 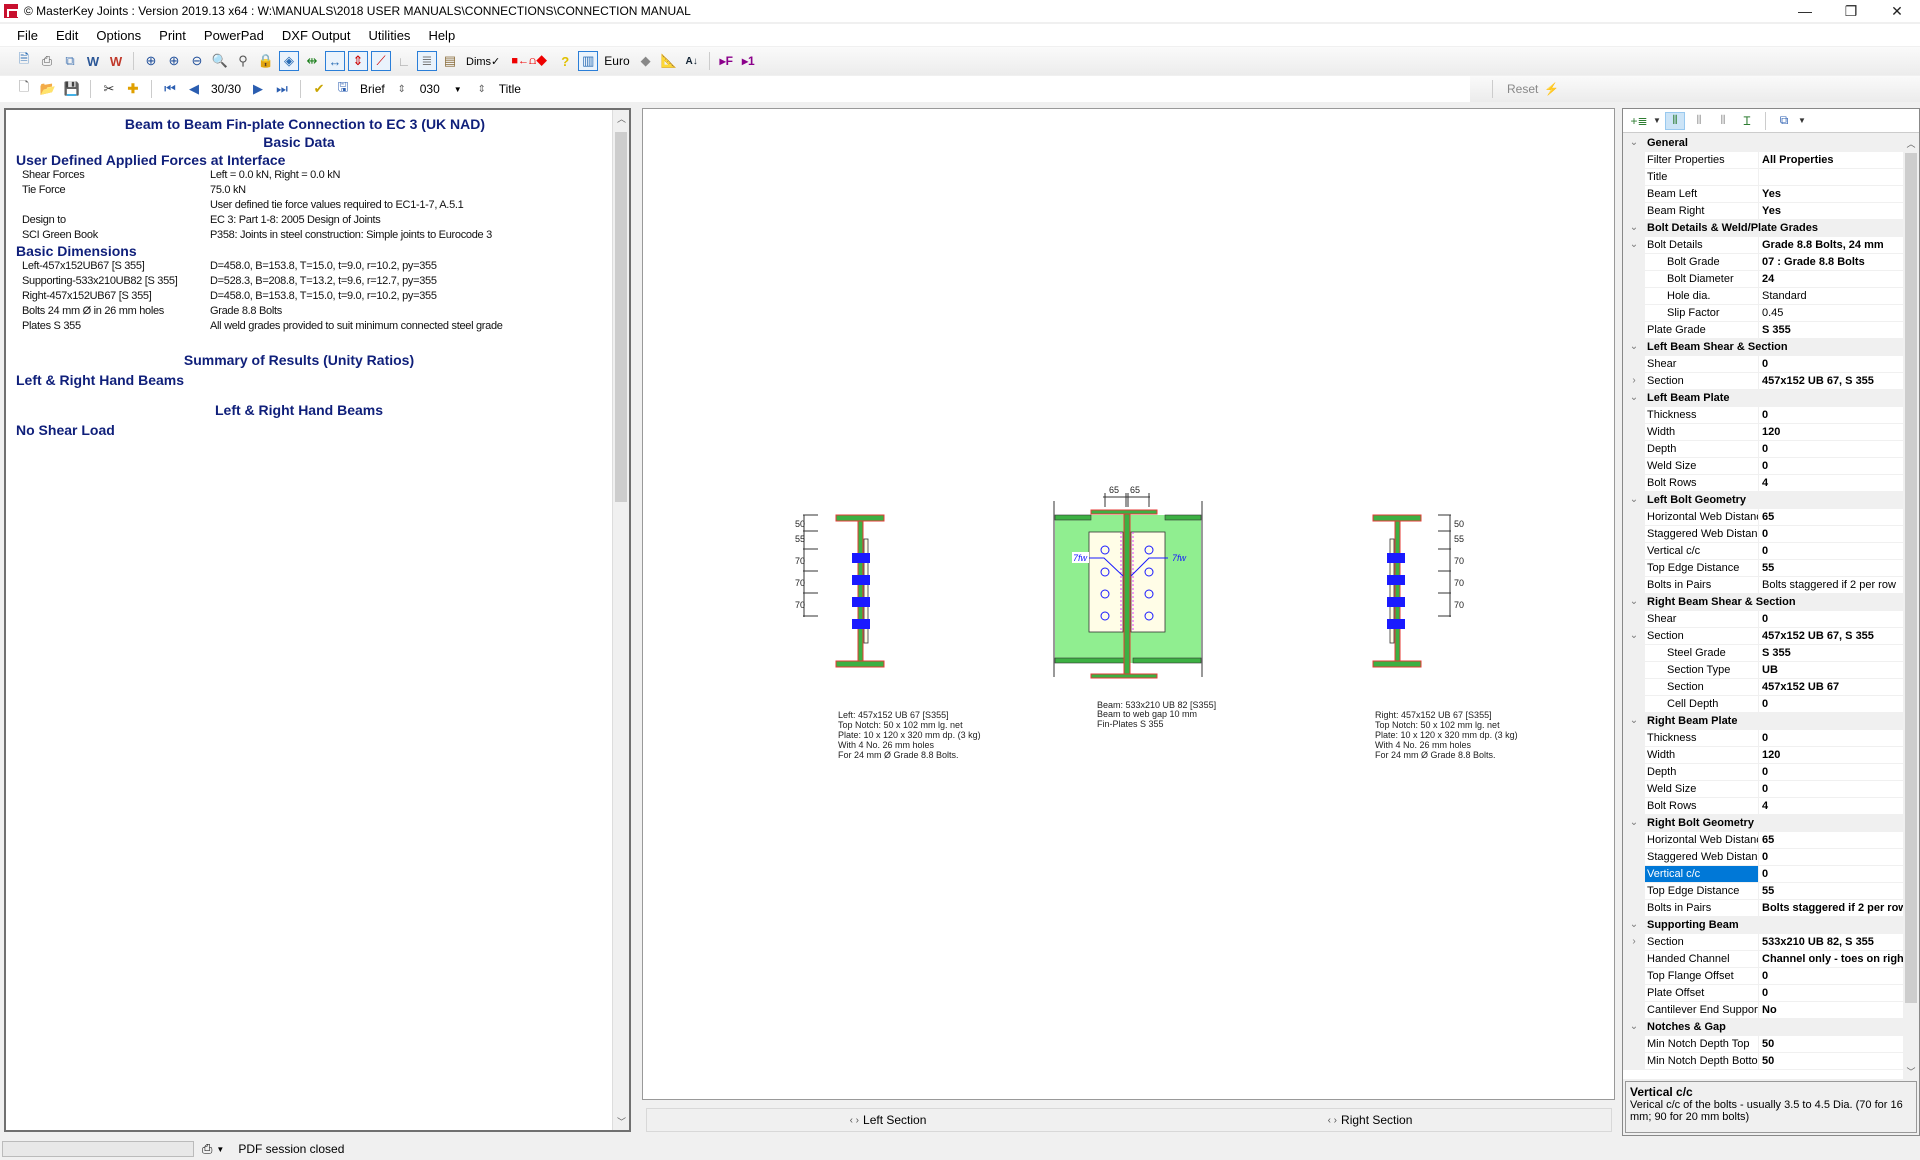 What do you see at coordinates (1747, 121) in the screenshot?
I see `supporting-beam-icon: Ɪ` at bounding box center [1747, 121].